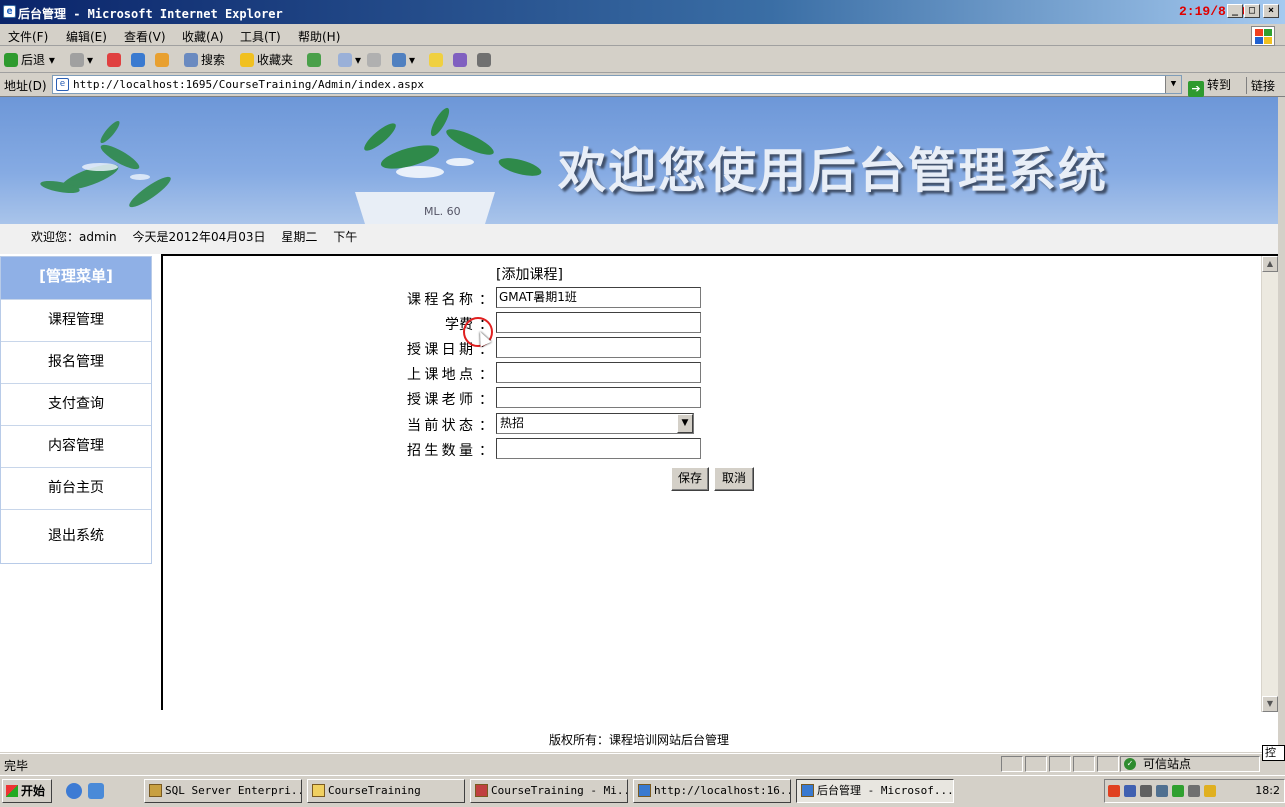 The width and height of the screenshot is (1285, 807). I want to click on volume-icon, so click(1194, 791).